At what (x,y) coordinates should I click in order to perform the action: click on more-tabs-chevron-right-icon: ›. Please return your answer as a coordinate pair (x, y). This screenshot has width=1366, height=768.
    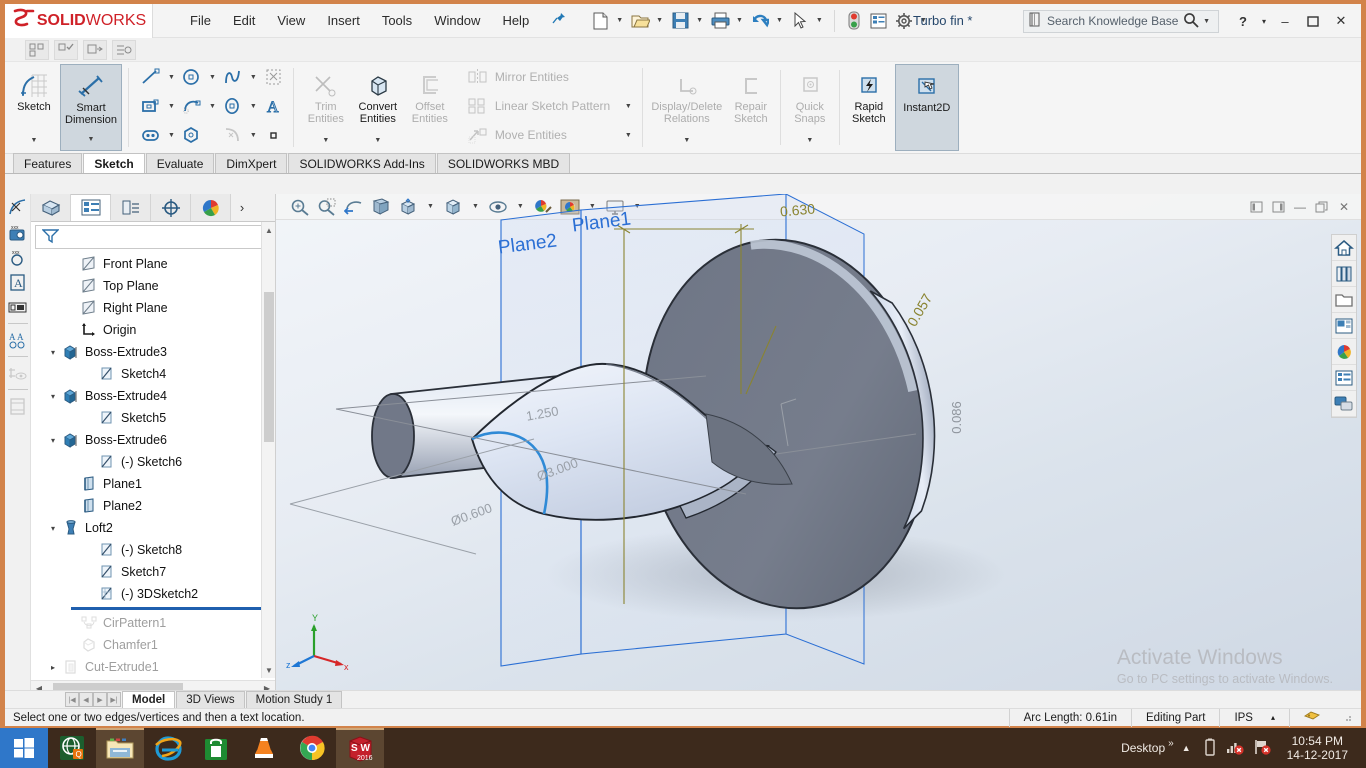
    Looking at the image, I should click on (242, 207).